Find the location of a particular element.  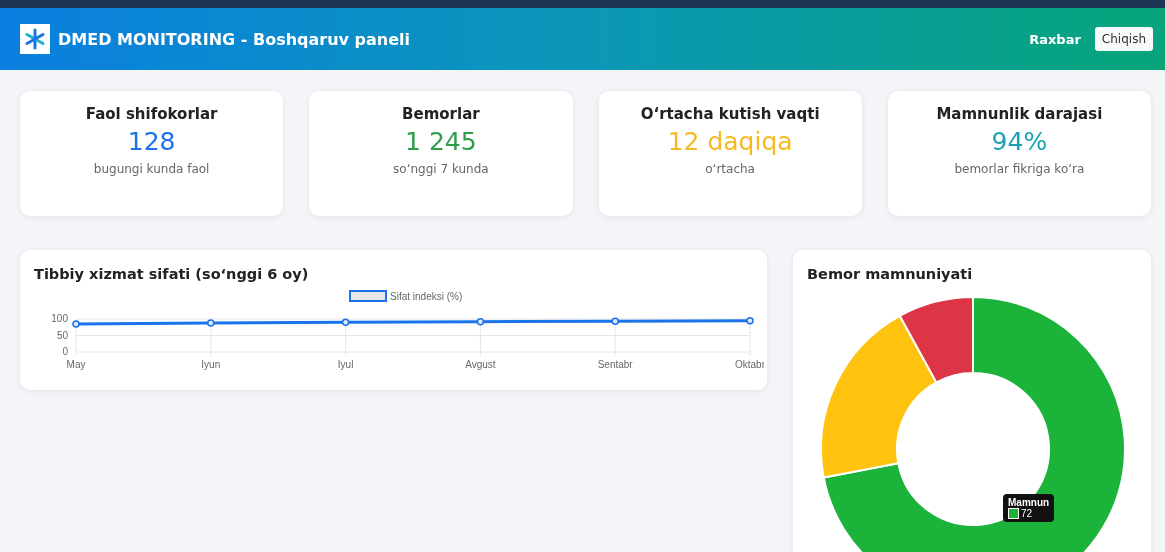

stat-title: Mamnunlik darajasi is located at coordinates (1019, 114).